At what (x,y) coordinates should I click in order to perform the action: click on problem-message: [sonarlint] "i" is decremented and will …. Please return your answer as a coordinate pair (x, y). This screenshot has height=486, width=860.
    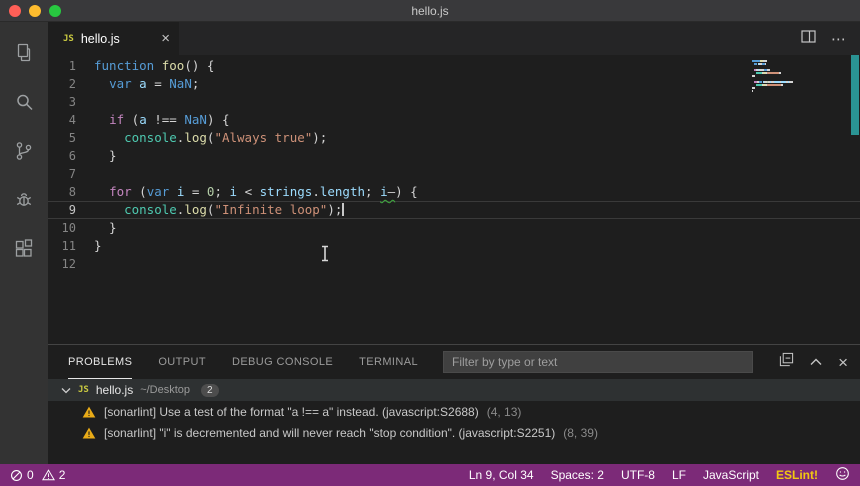
    Looking at the image, I should click on (330, 432).